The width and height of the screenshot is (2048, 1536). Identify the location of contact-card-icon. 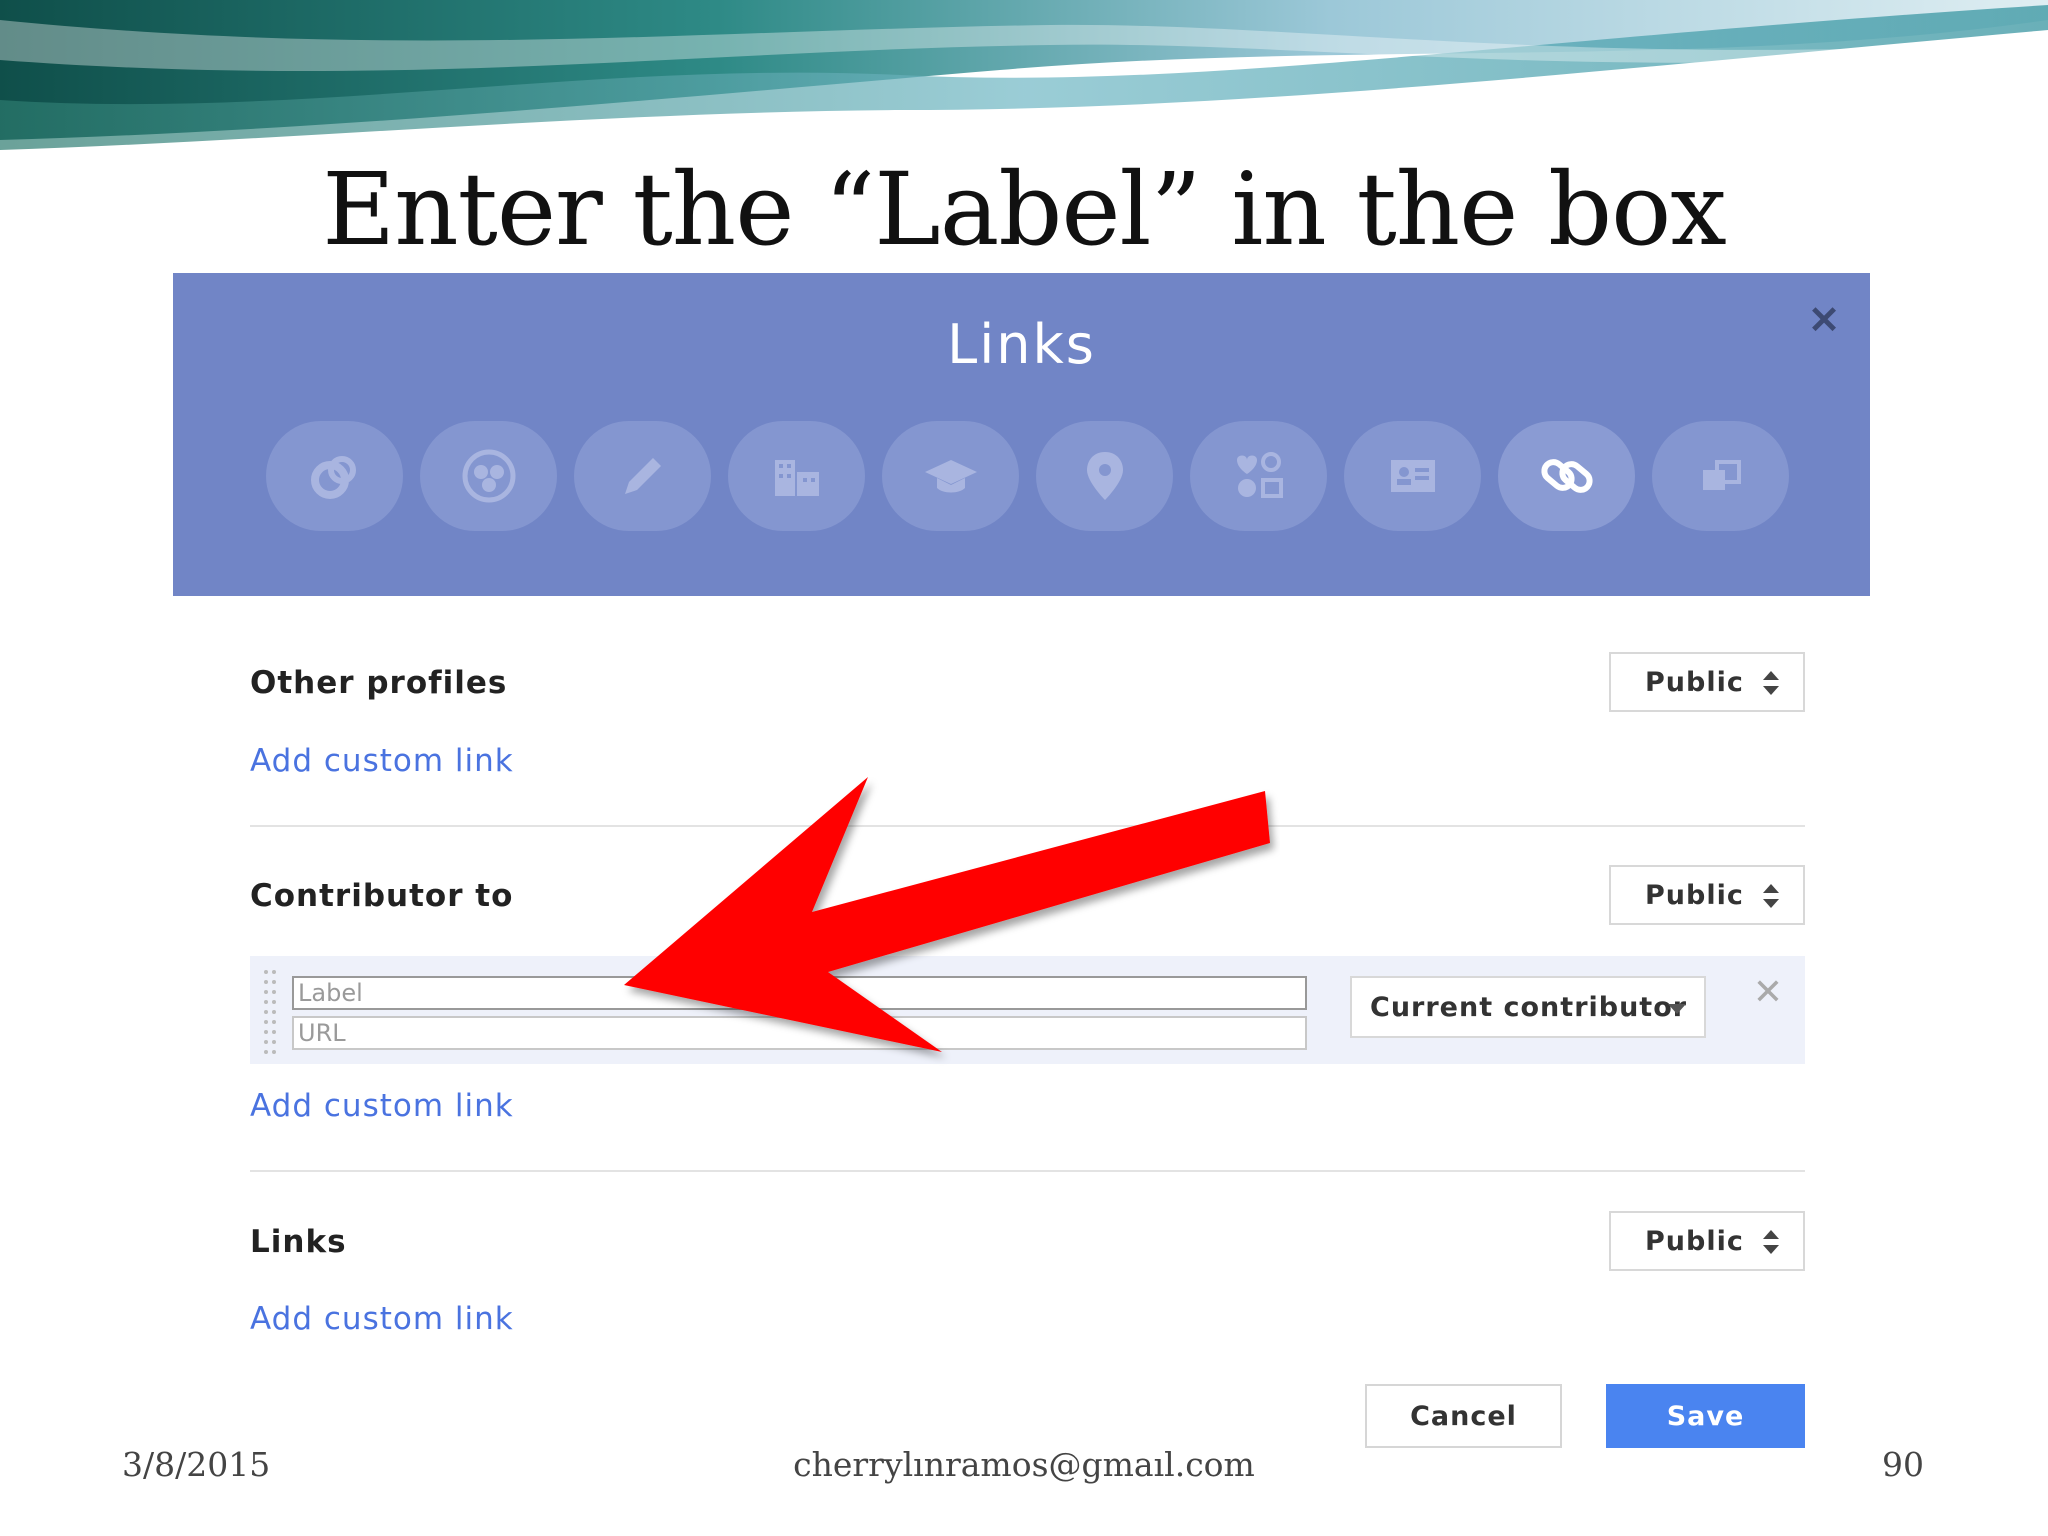
(1412, 476).